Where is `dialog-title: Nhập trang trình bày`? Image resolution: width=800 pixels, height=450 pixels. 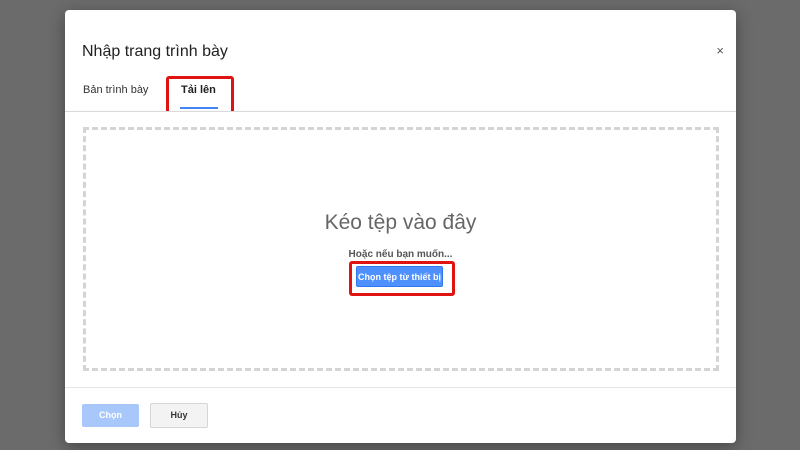 dialog-title: Nhập trang trình bày is located at coordinates (155, 51).